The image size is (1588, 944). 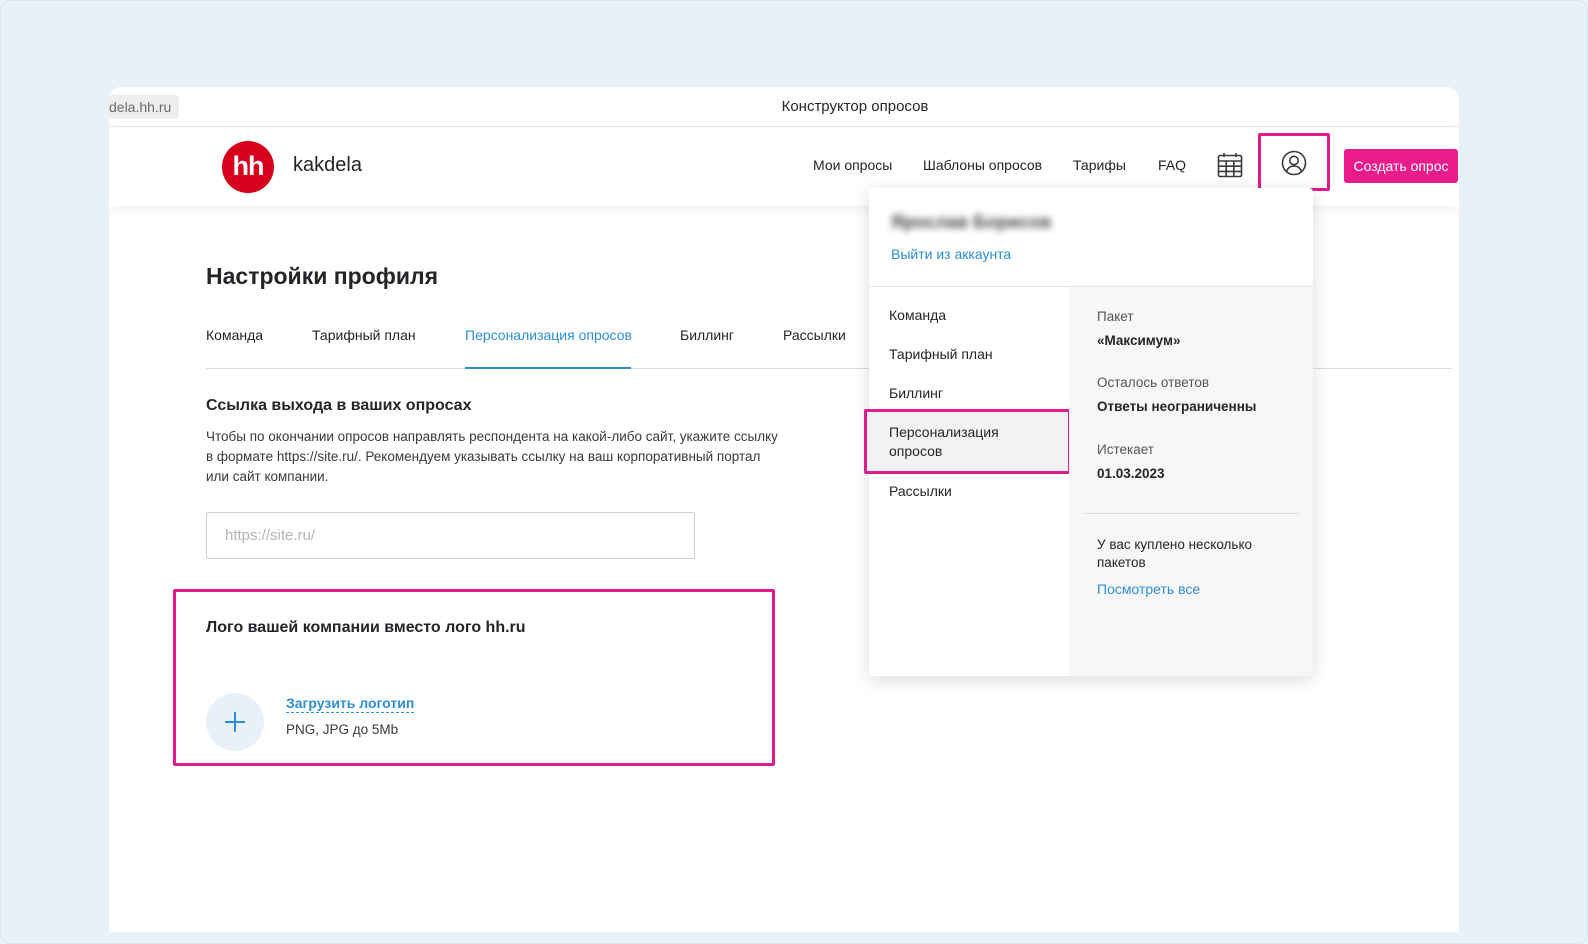 I want to click on exit-link-title: Ссылка выхода в ваших опросах, so click(x=339, y=405).